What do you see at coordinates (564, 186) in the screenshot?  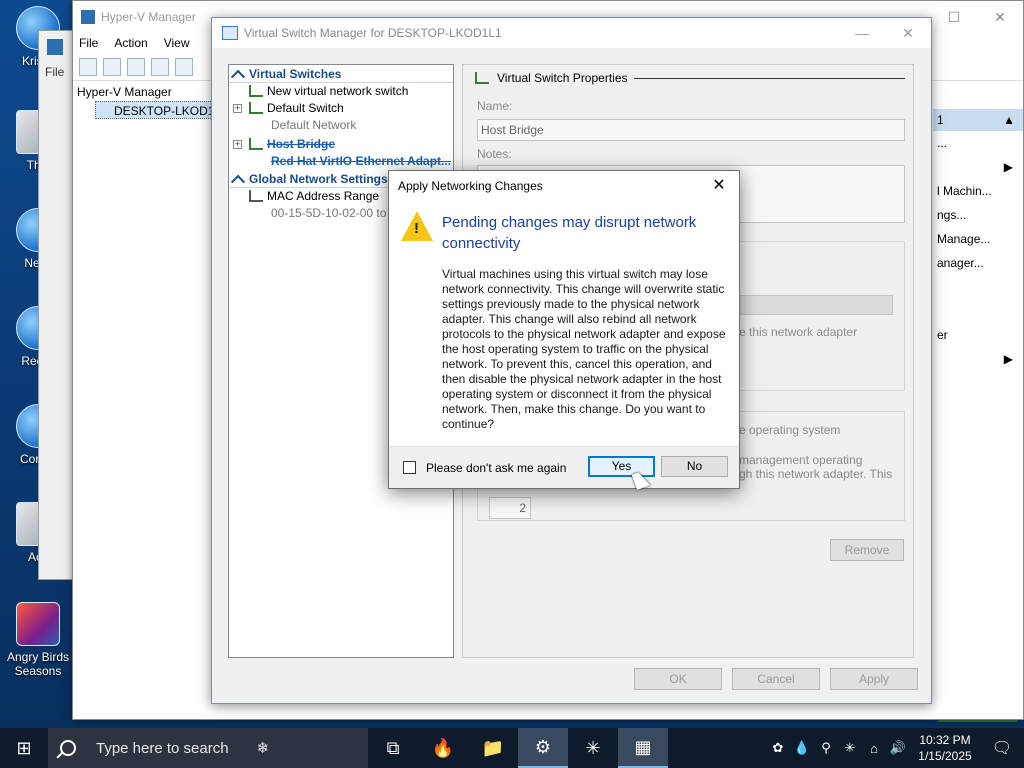 I see `dialog-titlebar: Apply Networking Changes ✕` at bounding box center [564, 186].